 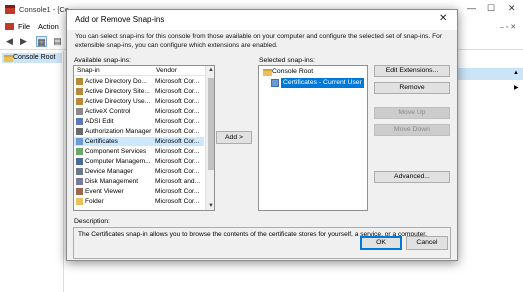 What do you see at coordinates (211, 70) in the screenshot?
I see `scroll-up-icon: ▲` at bounding box center [211, 70].